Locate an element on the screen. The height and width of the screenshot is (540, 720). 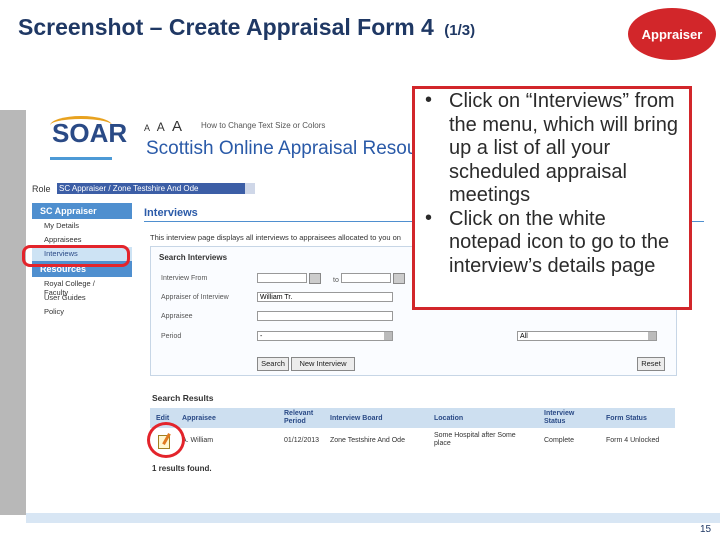
notepad-icon-highlight is located at coordinates (166, 440).